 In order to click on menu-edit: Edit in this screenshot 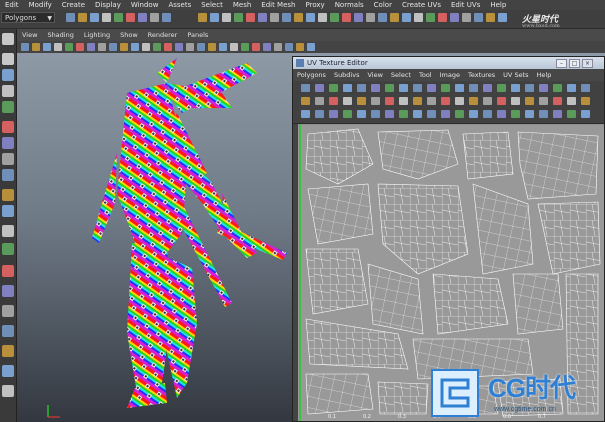, I will do `click(12, 5)`.